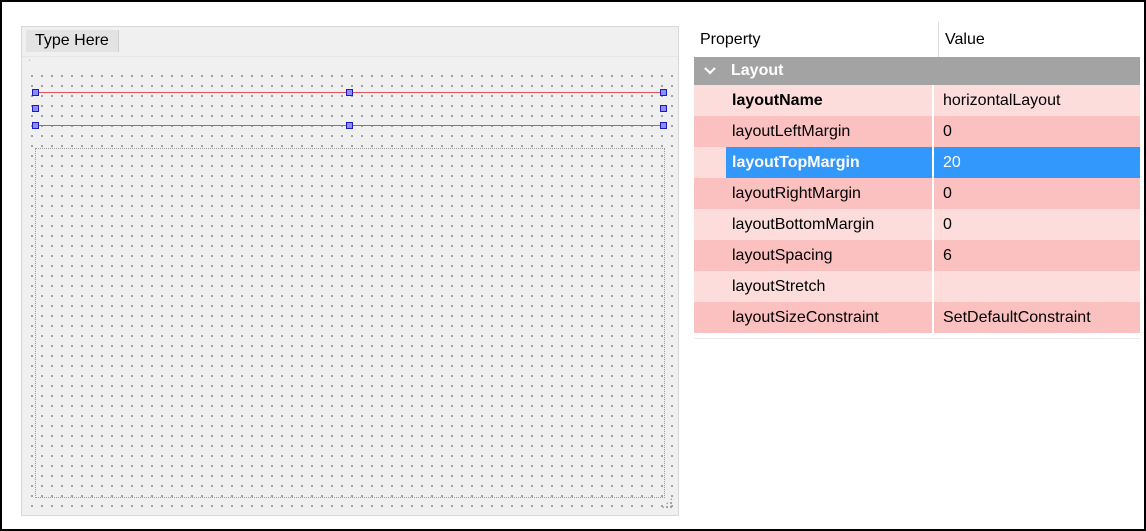 The width and height of the screenshot is (1146, 531). What do you see at coordinates (35, 108) in the screenshot?
I see `resize-handle-middle-left` at bounding box center [35, 108].